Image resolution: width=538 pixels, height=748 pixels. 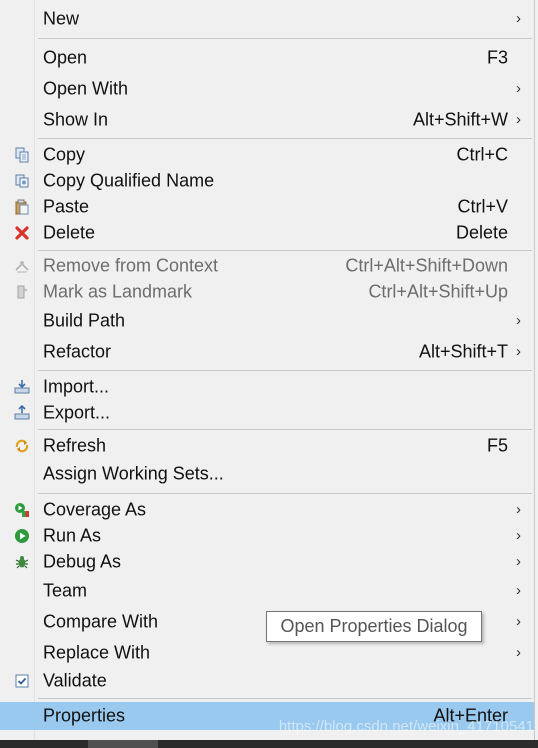 What do you see at coordinates (406, 726) in the screenshot?
I see `watermark-text: https://blog.csdn.net/weixin_41710541` at bounding box center [406, 726].